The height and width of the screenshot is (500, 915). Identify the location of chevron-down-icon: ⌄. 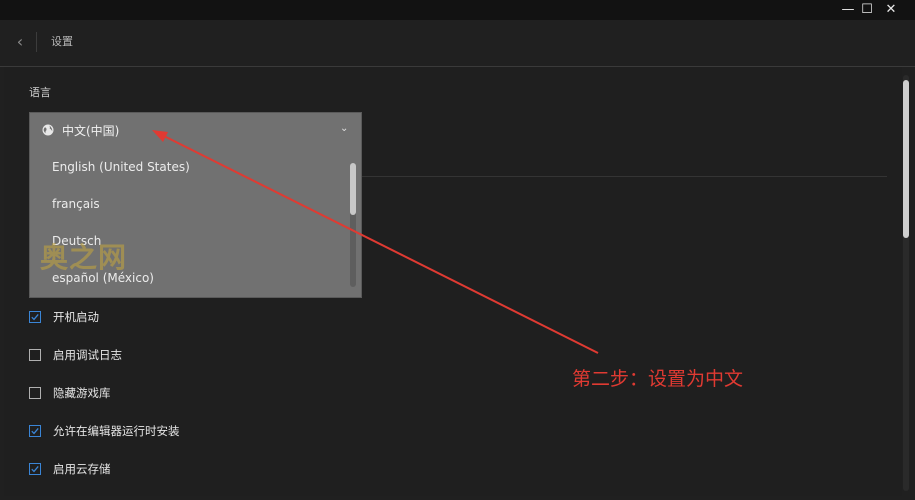
(344, 128).